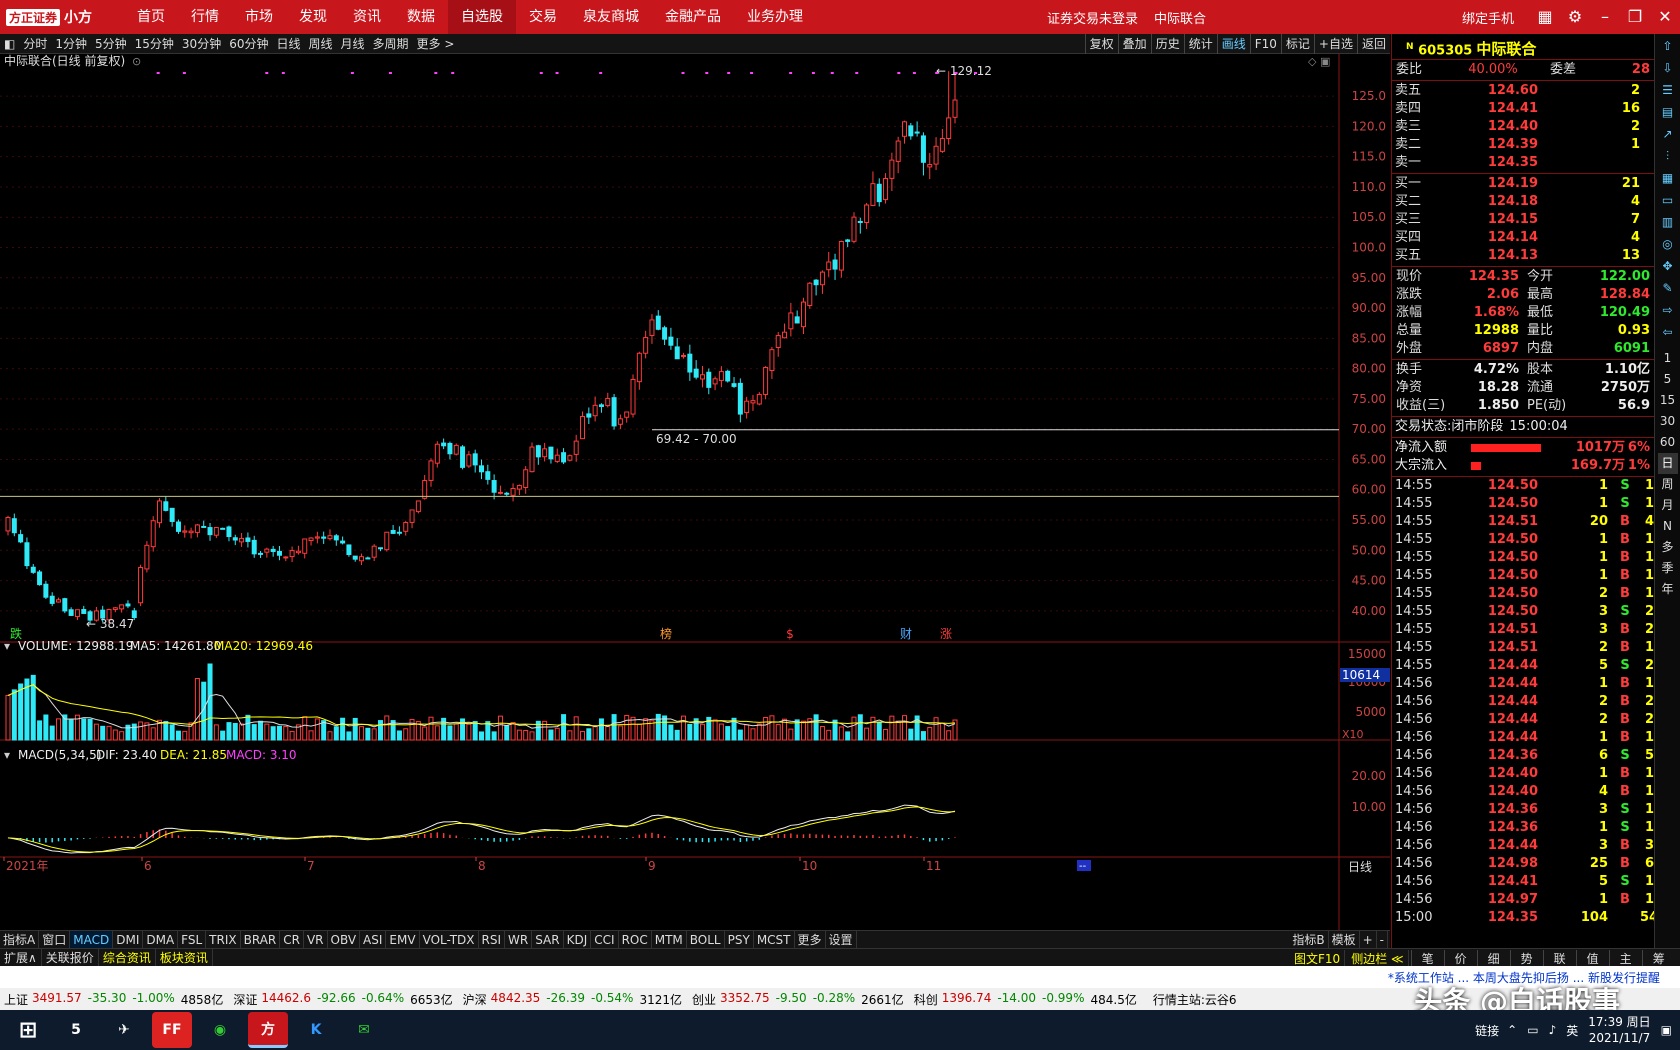 This screenshot has width=1680, height=1050. I want to click on arrow-left-icon: ⇦, so click(1668, 332).